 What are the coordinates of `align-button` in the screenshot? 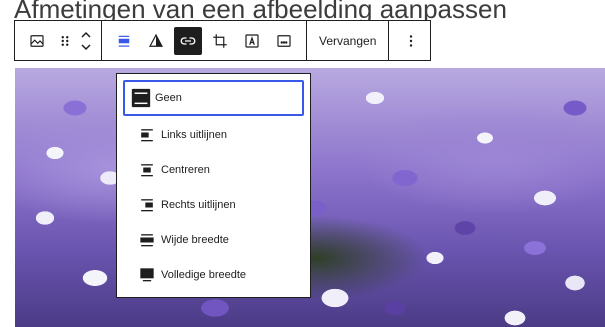 It's located at (124, 41).